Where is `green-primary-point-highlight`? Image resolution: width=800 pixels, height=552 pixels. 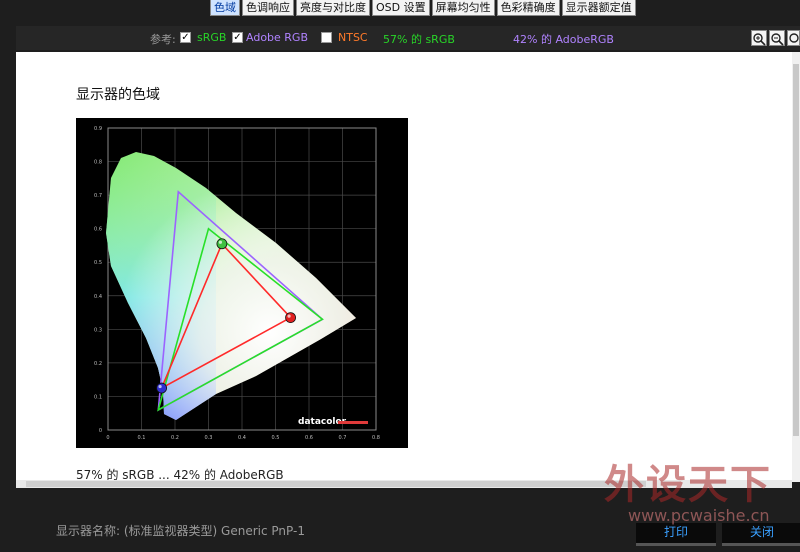
green-primary-point-highlight is located at coordinates (220, 242).